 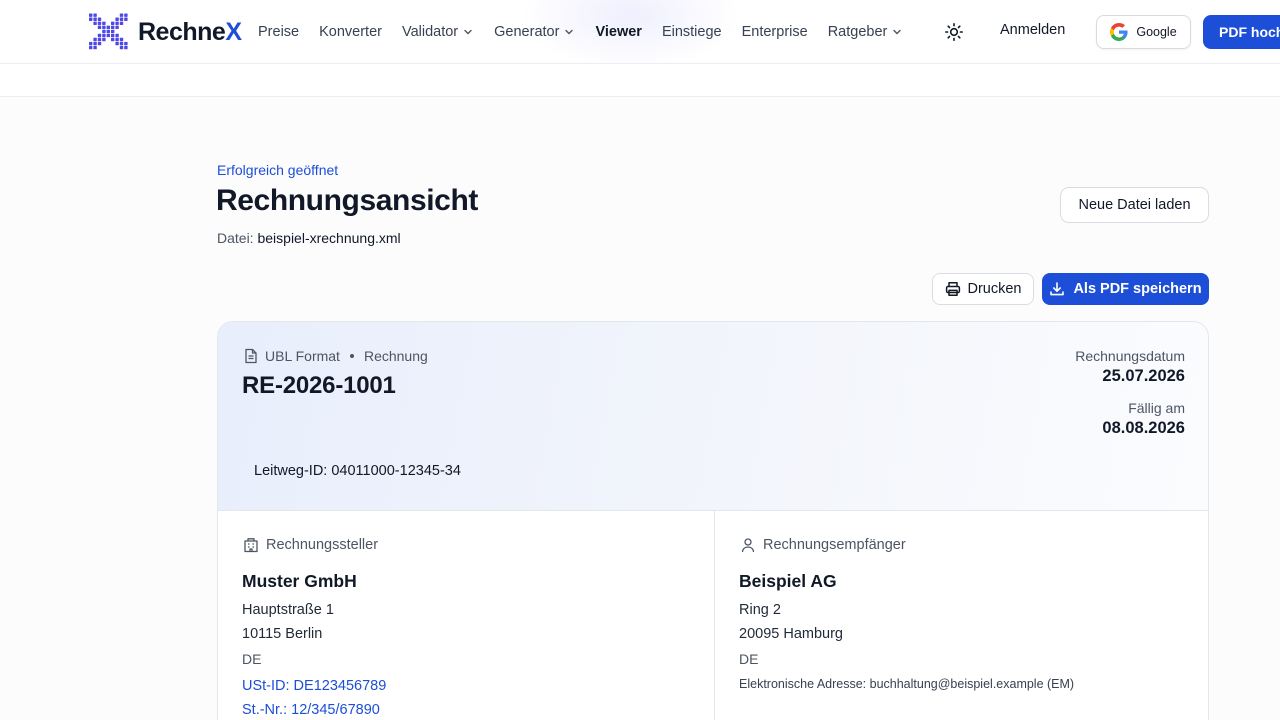 I want to click on leitweg-id: Leitweg-ID: 04011000-12345-34, so click(x=357, y=471).